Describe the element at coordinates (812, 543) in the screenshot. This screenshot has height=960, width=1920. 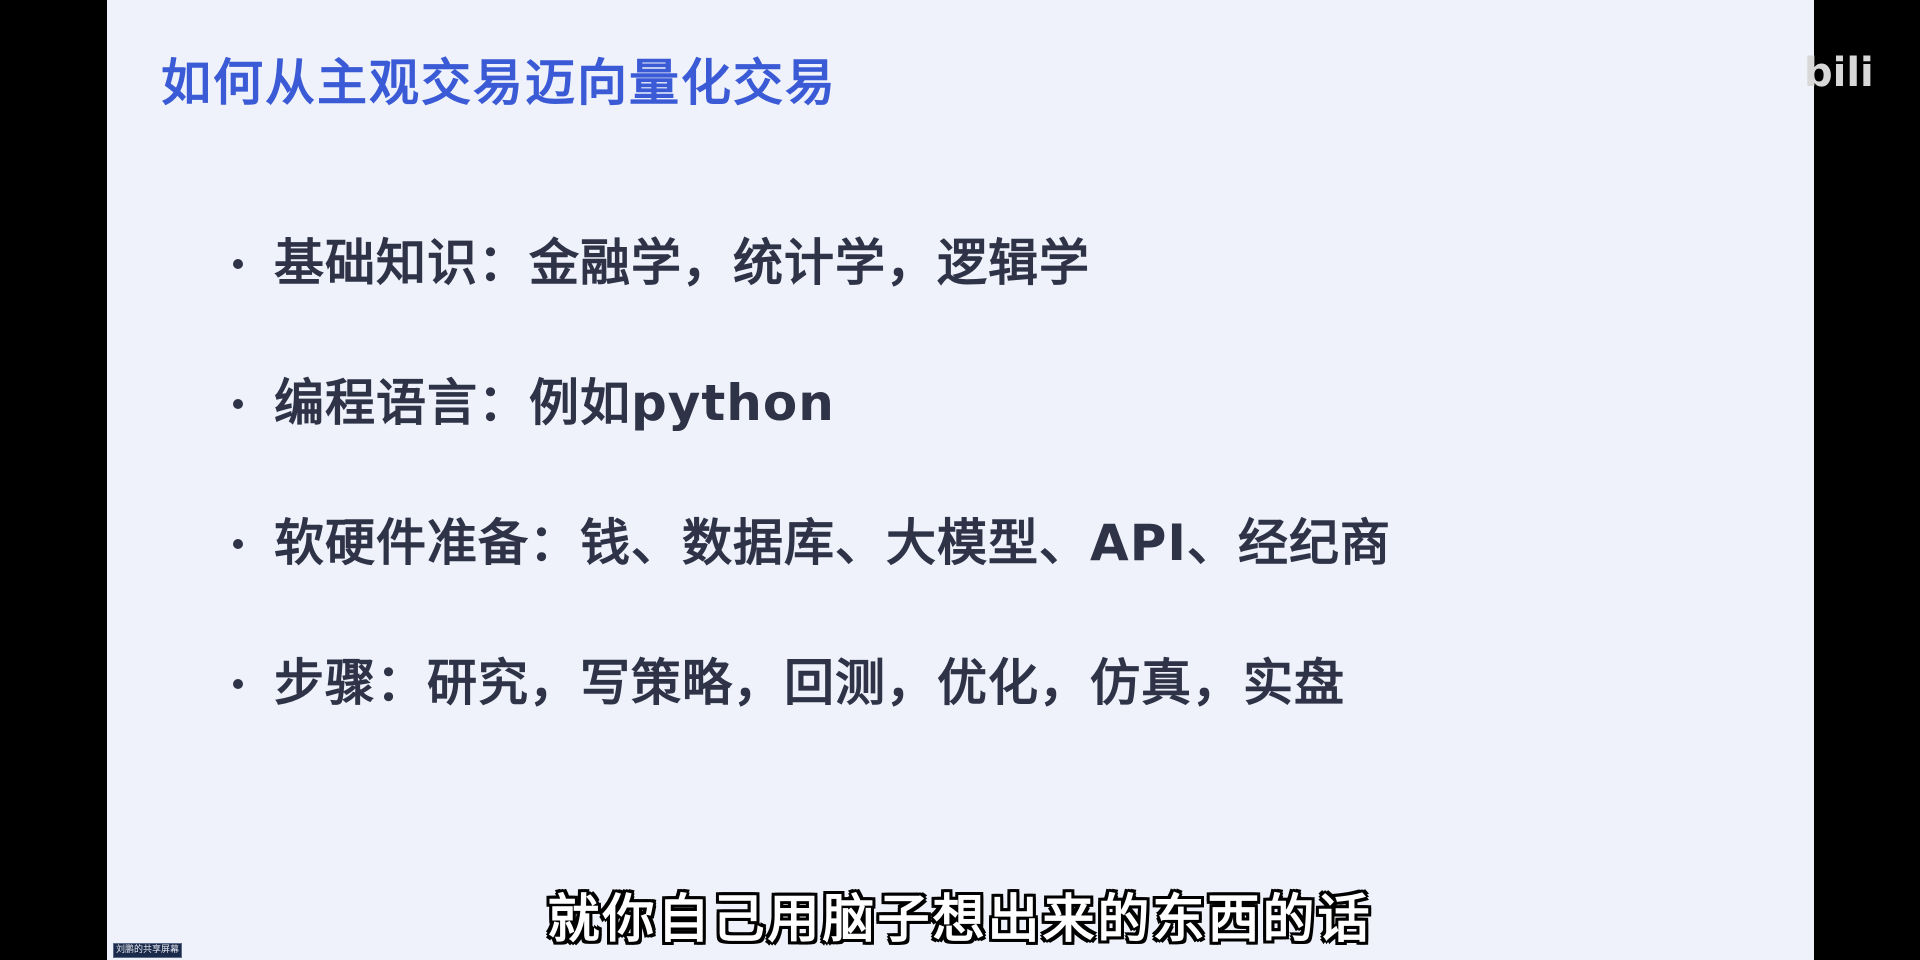
I see `bullet-item-resources: 软硬件准备：钱、数据库、大模型、API、经纪商` at that location.